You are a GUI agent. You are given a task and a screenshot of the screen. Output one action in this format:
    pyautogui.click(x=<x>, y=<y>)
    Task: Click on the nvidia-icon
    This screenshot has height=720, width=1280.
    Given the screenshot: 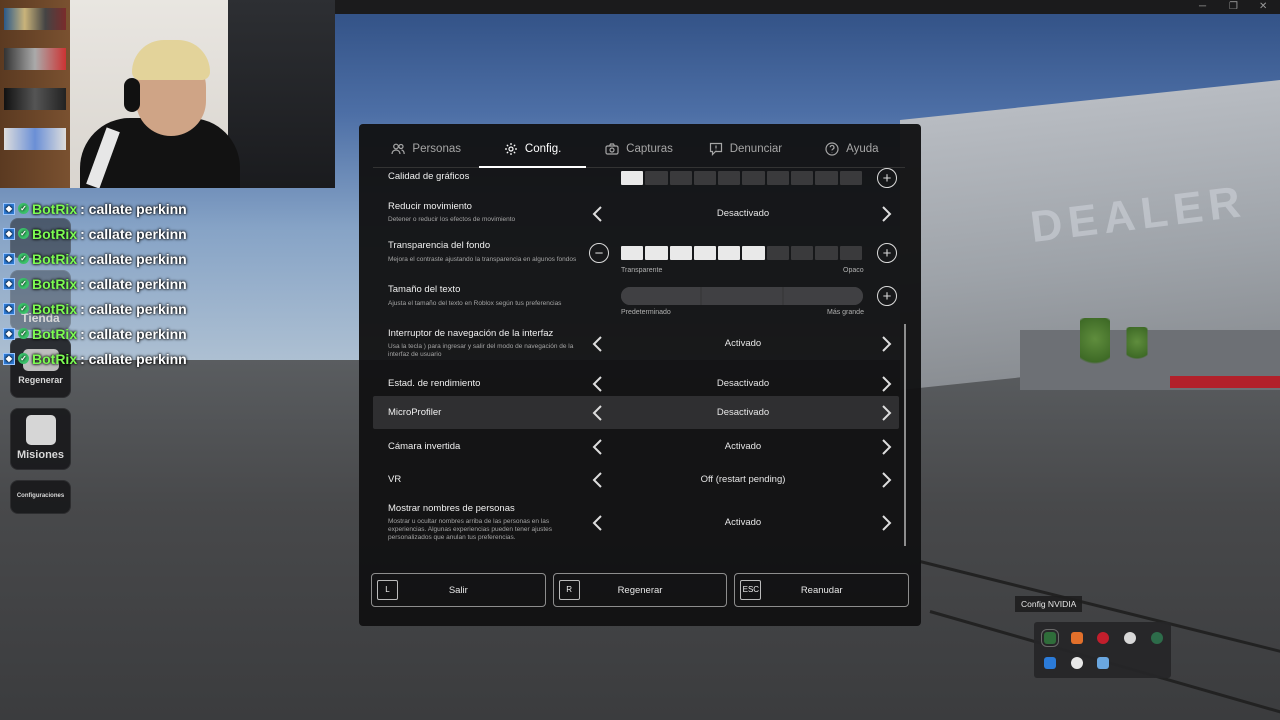 What is the action you would take?
    pyautogui.click(x=1050, y=638)
    